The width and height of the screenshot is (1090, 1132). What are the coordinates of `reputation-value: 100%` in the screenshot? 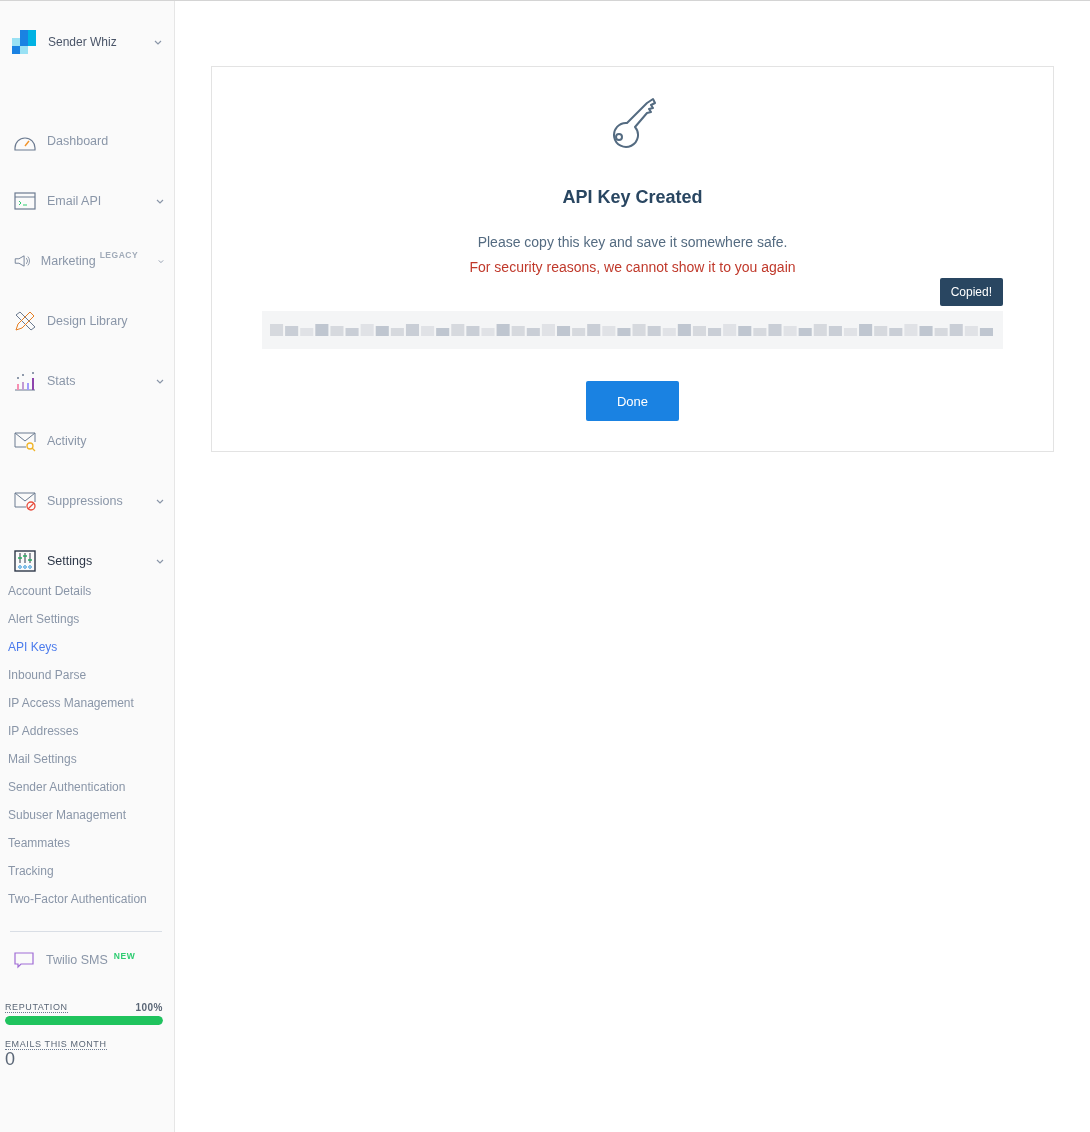 It's located at (149, 1007).